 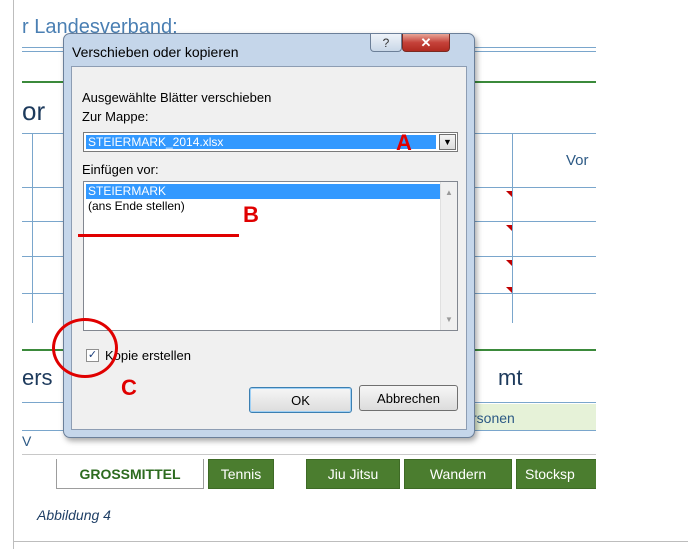 I want to click on frame-bottom-border, so click(x=350, y=541).